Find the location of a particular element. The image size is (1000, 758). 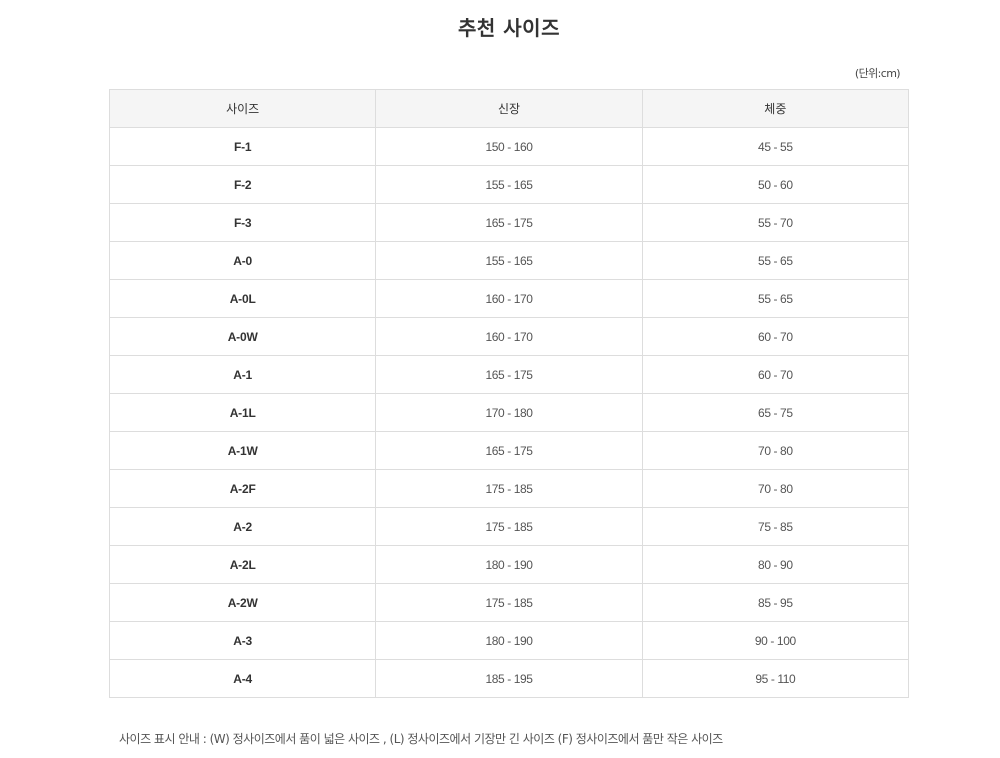

weight-cell: 55 - 70 is located at coordinates (775, 222).